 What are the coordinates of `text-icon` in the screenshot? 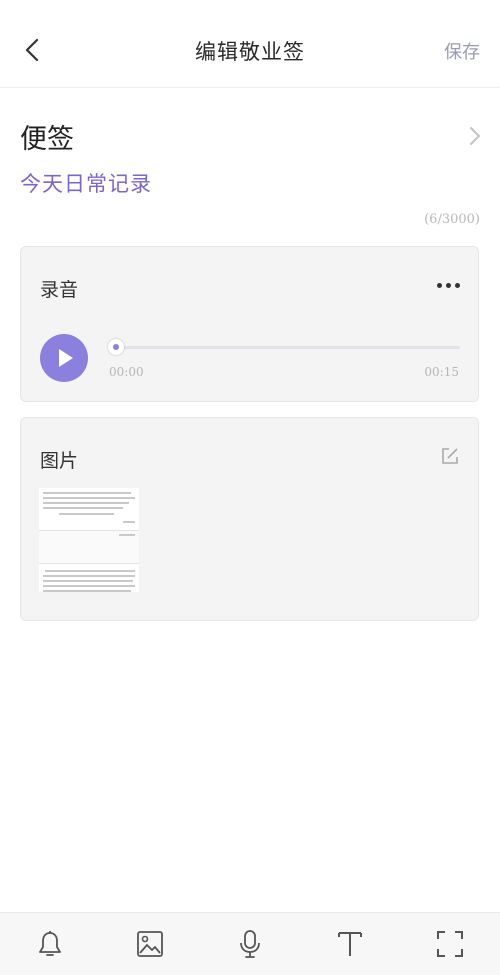 It's located at (350, 944).